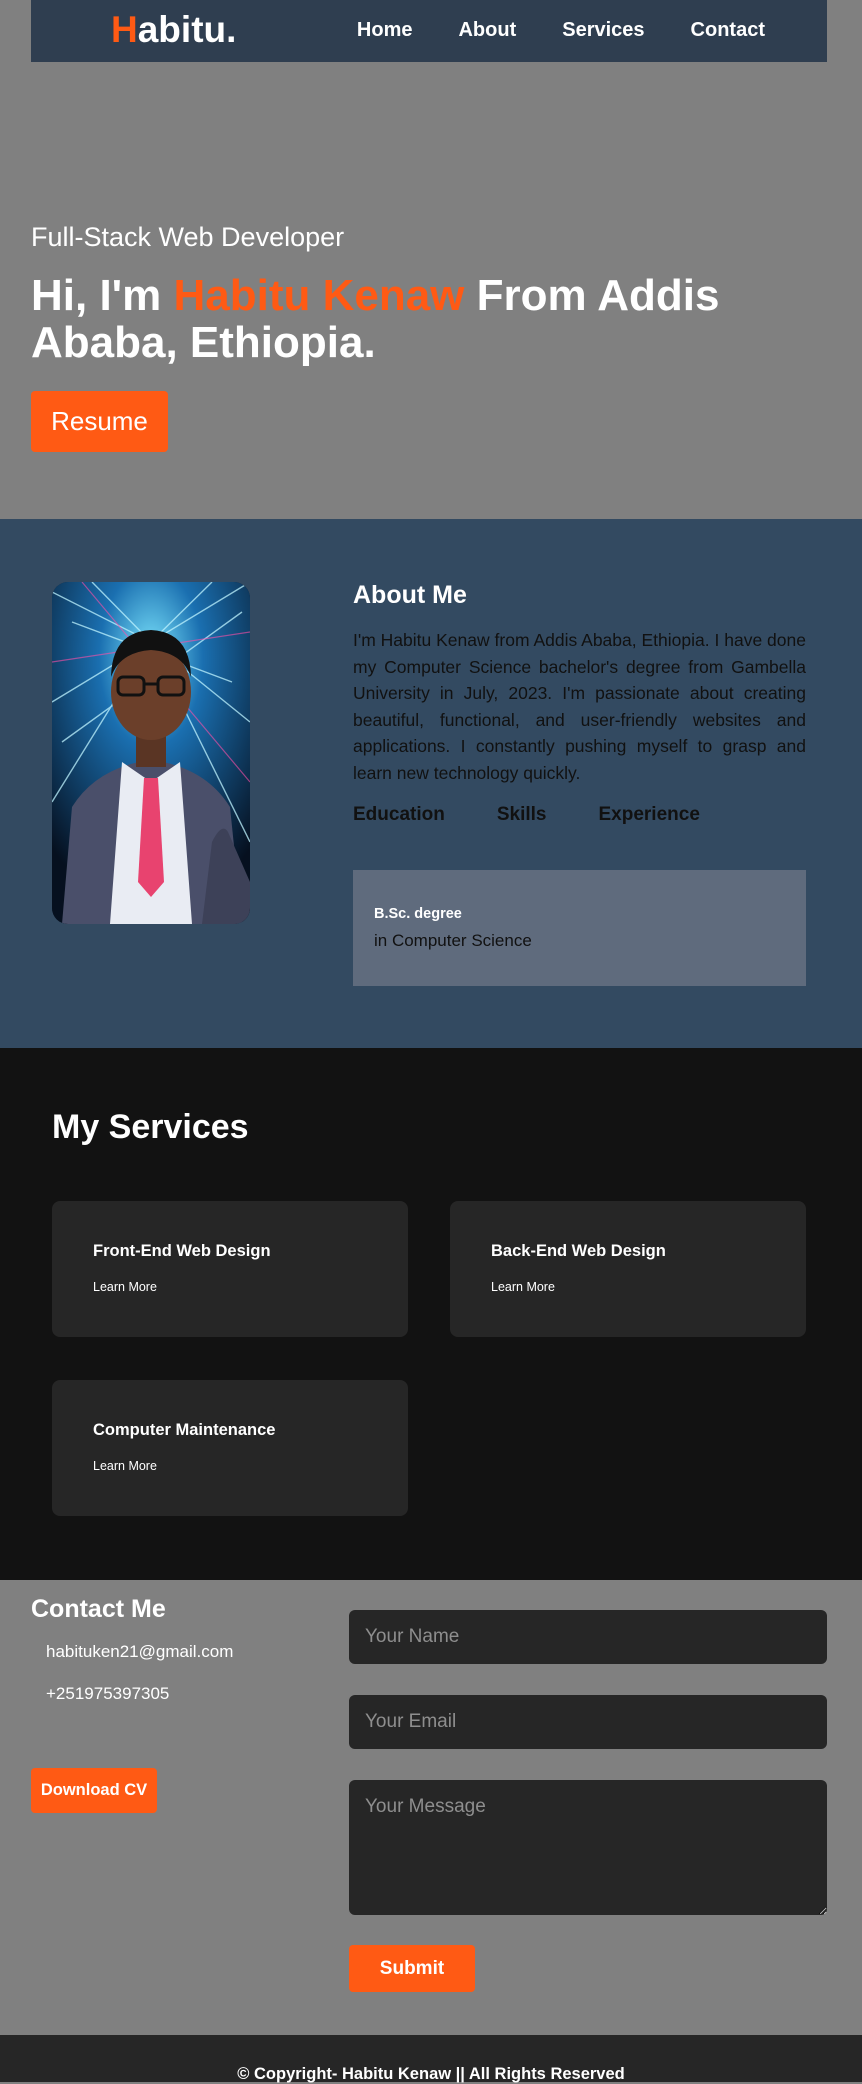 The image size is (862, 2084). I want to click on profile-photo, so click(151, 753).